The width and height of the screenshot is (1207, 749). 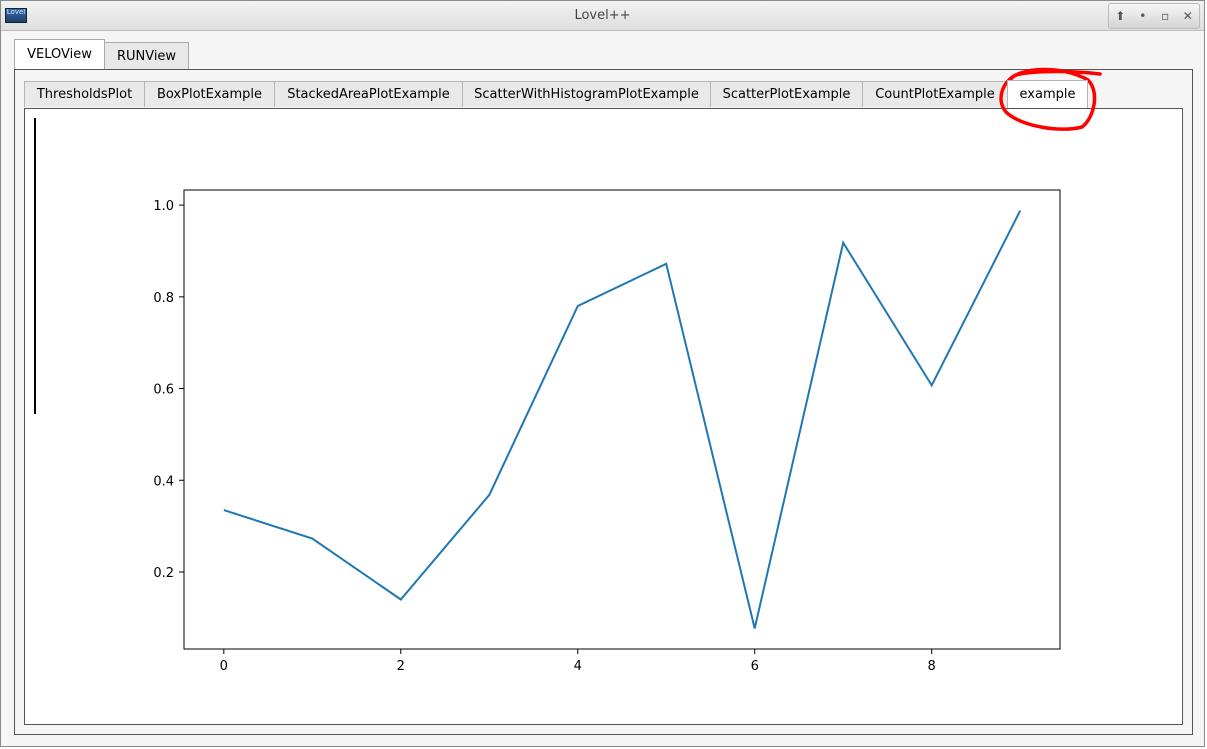 I want to click on tab-example: example, so click(x=1047, y=94).